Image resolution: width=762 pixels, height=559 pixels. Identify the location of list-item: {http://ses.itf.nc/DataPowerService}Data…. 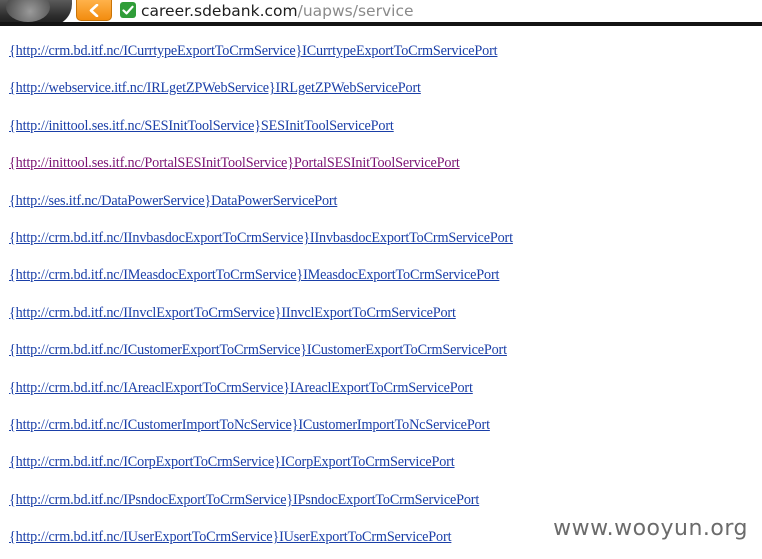
(261, 210).